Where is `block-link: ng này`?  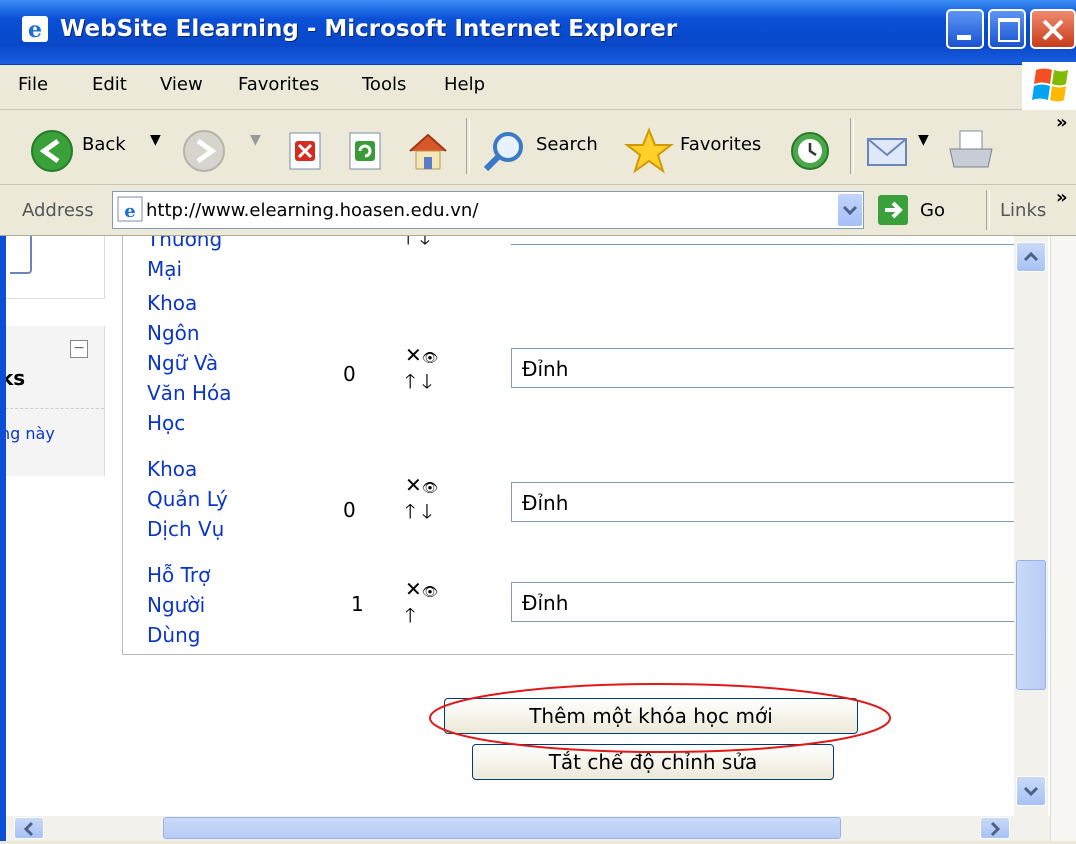 block-link: ng này is located at coordinates (27, 433).